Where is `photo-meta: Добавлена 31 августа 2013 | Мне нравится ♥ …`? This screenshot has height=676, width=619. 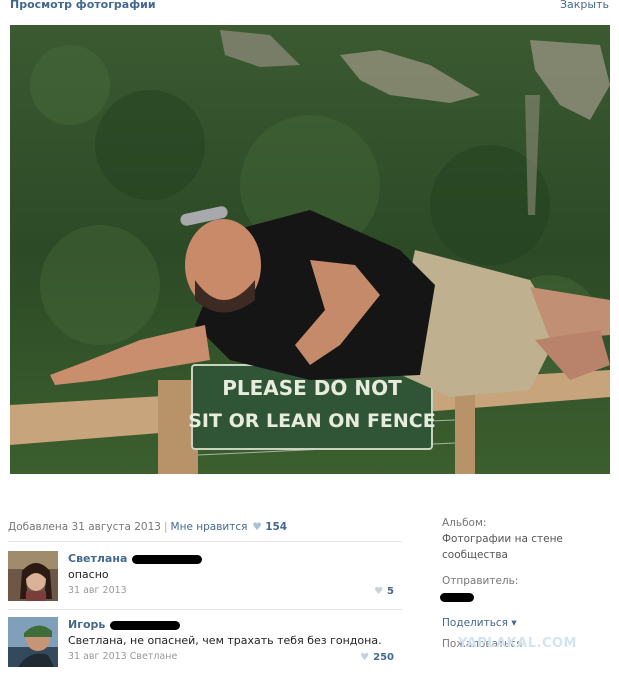 photo-meta: Добавлена 31 августа 2013 | Мне нравится ♥ … is located at coordinates (147, 527).